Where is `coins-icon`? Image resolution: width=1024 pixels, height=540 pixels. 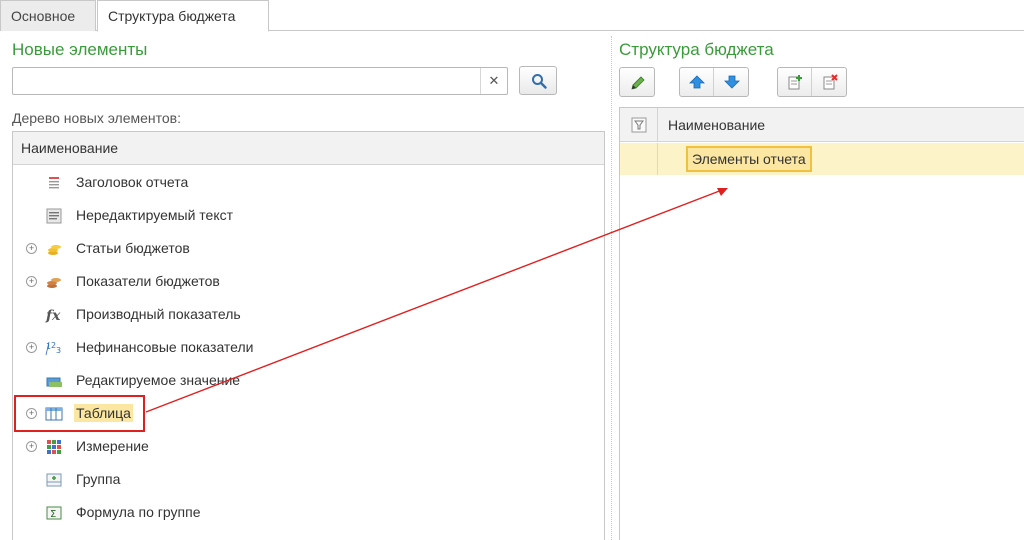 coins-icon is located at coordinates (54, 250).